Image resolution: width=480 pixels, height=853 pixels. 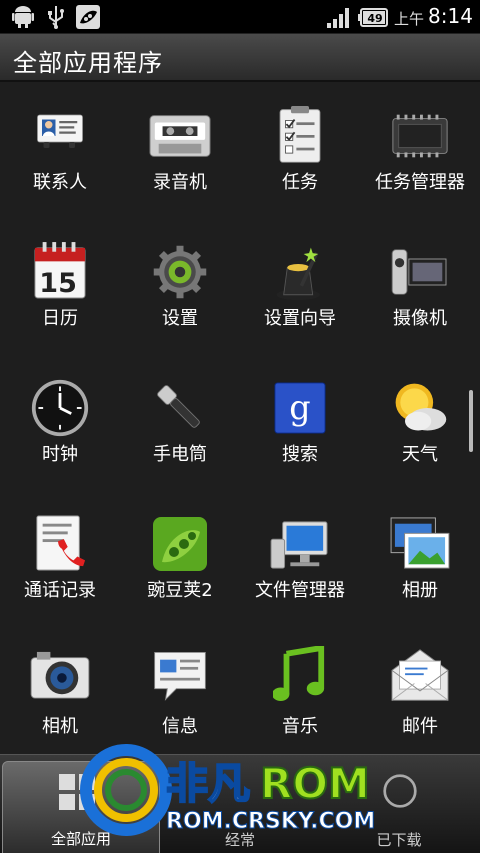 What do you see at coordinates (420, 726) in the screenshot?
I see `app-label: 邮件` at bounding box center [420, 726].